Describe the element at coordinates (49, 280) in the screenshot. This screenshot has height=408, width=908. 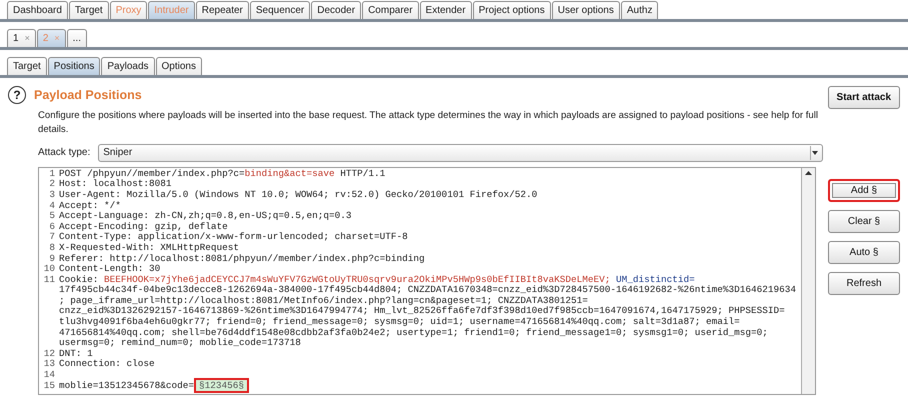
I see `line-number: 11` at that location.